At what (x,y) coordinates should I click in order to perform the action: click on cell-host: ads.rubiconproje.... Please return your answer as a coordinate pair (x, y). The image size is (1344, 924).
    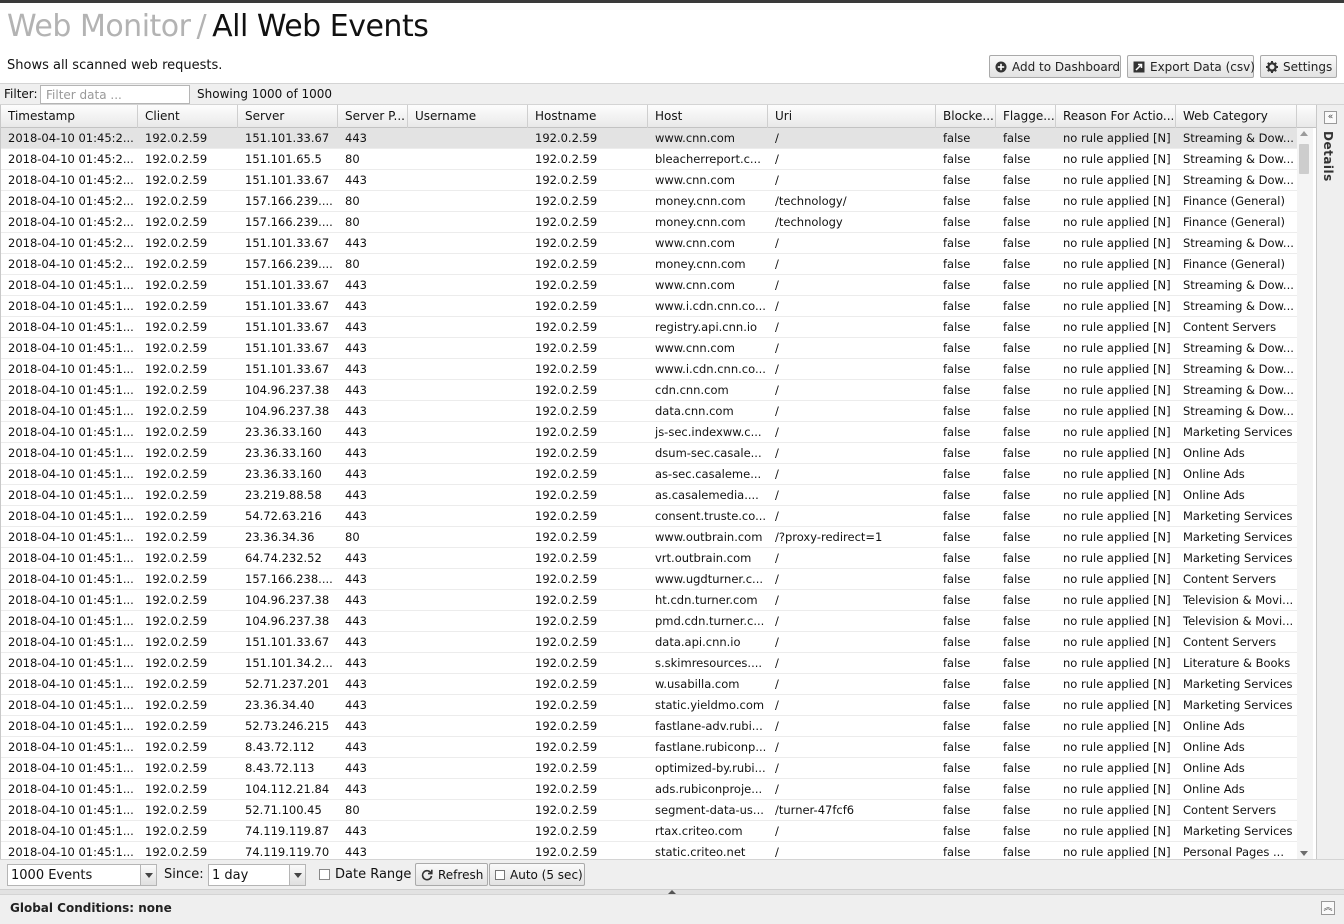
    Looking at the image, I should click on (709, 789).